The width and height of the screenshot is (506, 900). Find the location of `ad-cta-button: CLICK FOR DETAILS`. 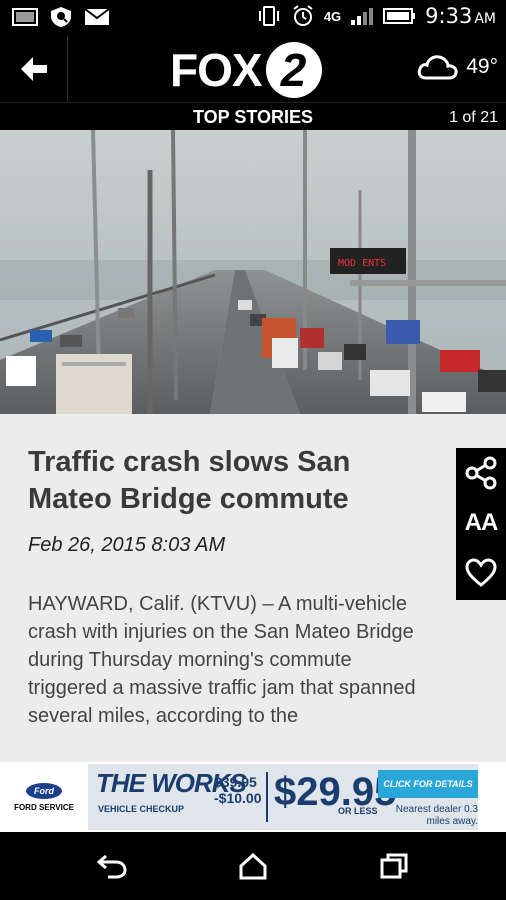

ad-cta-button: CLICK FOR DETAILS is located at coordinates (428, 784).